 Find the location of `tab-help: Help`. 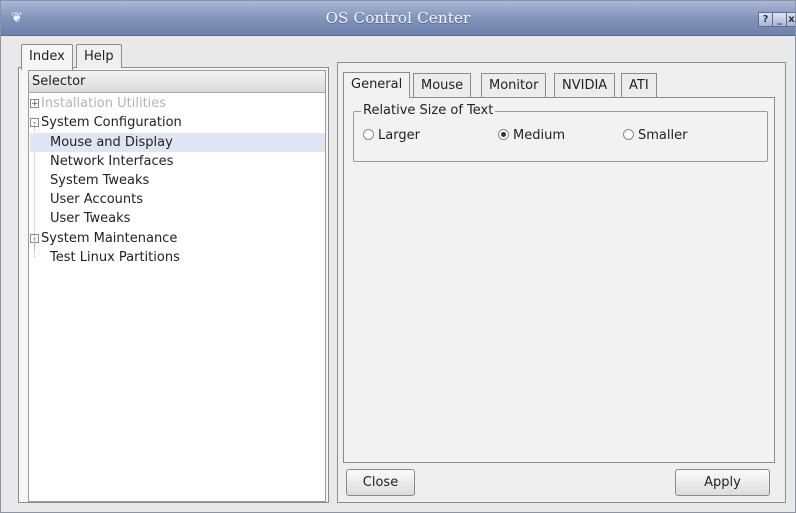

tab-help: Help is located at coordinates (99, 56).